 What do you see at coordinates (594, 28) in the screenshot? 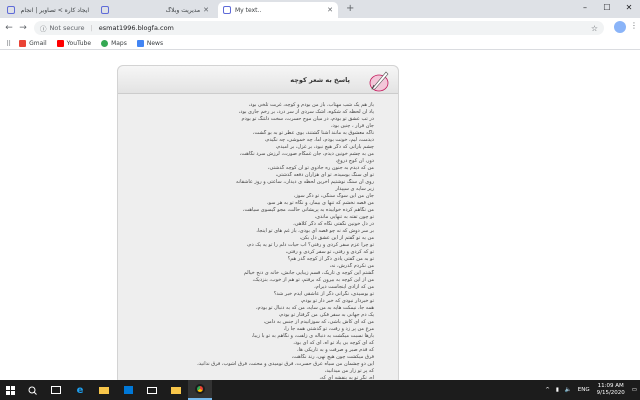
I see `star-icon: ☆` at bounding box center [594, 28].